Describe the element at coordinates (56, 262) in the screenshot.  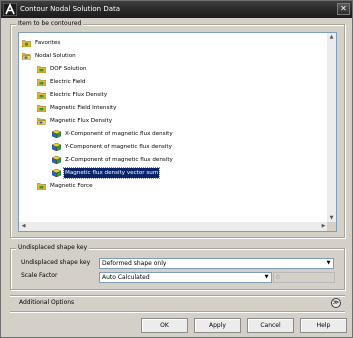
I see `shape-key-label: Undisplaced shape key` at that location.